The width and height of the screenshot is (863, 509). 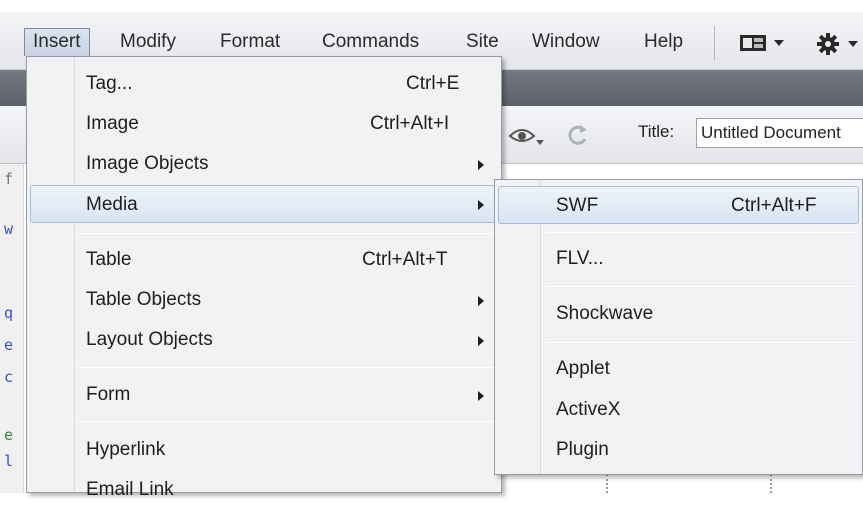 I want to click on menu-item-label: Form, so click(x=108, y=394).